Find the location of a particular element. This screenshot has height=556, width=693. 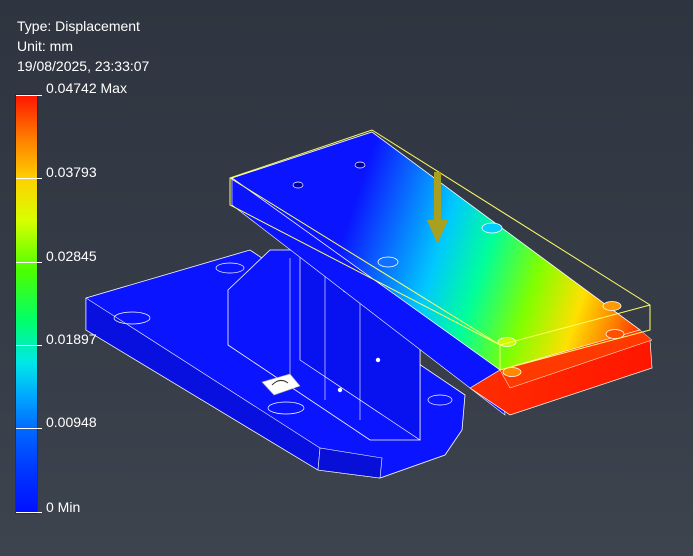

result-unit-label: Unit: mm is located at coordinates (45, 46).